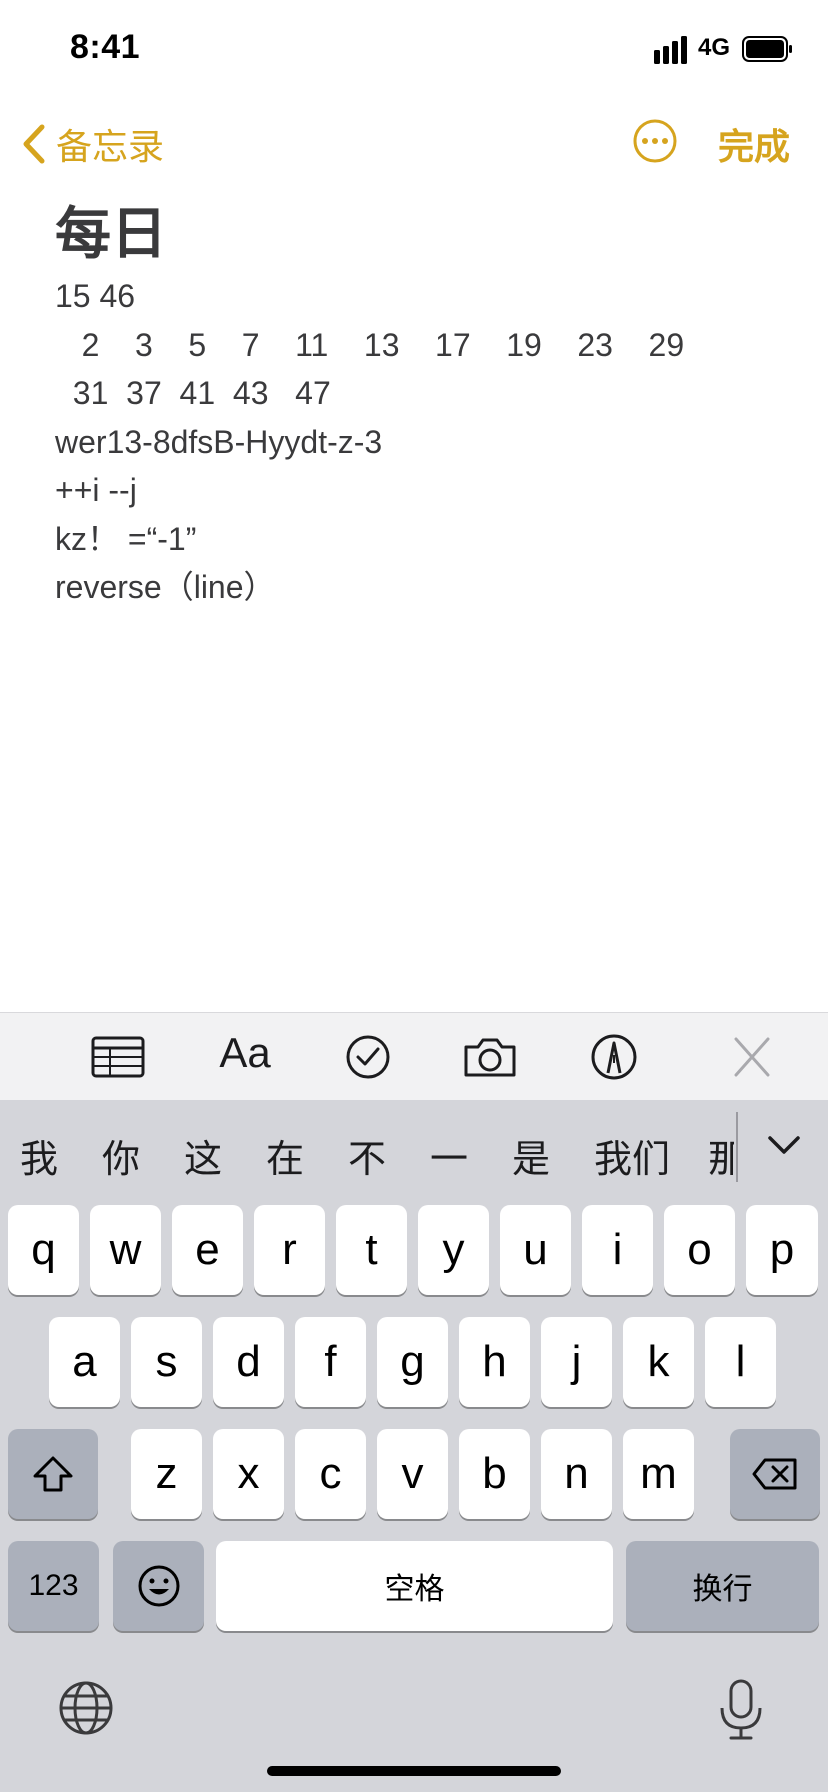  What do you see at coordinates (632, 1155) in the screenshot?
I see `candidate-word: 我们` at bounding box center [632, 1155].